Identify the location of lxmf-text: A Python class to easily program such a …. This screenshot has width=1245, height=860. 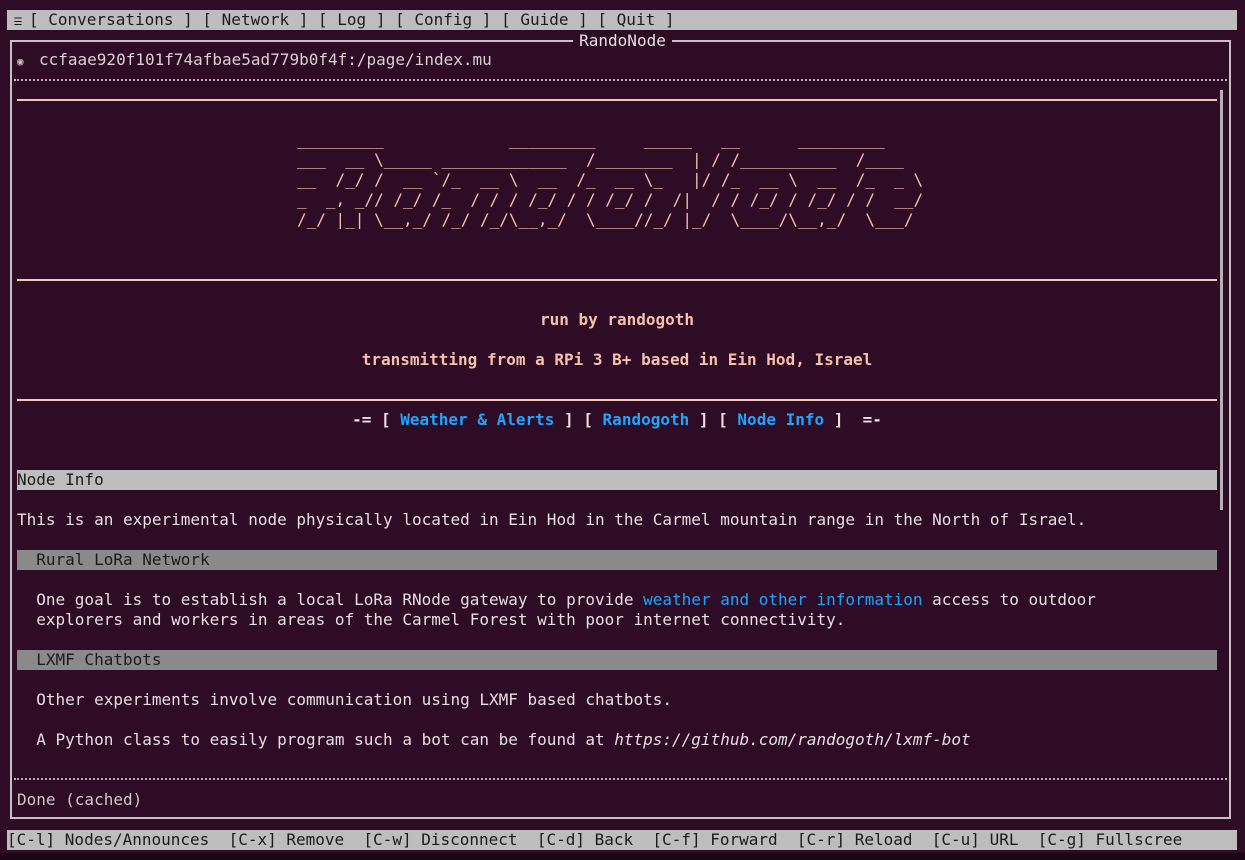
(316, 739).